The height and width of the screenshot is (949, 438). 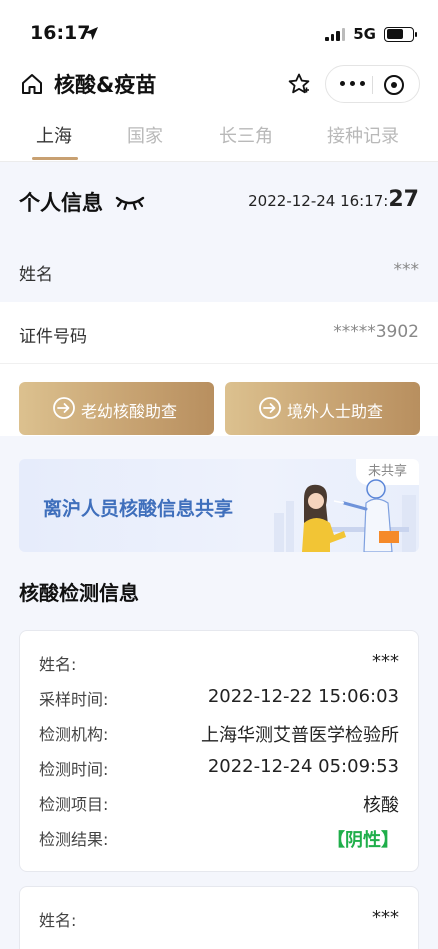 I want to click on test-result-label: 检测结果:, so click(x=74, y=839).